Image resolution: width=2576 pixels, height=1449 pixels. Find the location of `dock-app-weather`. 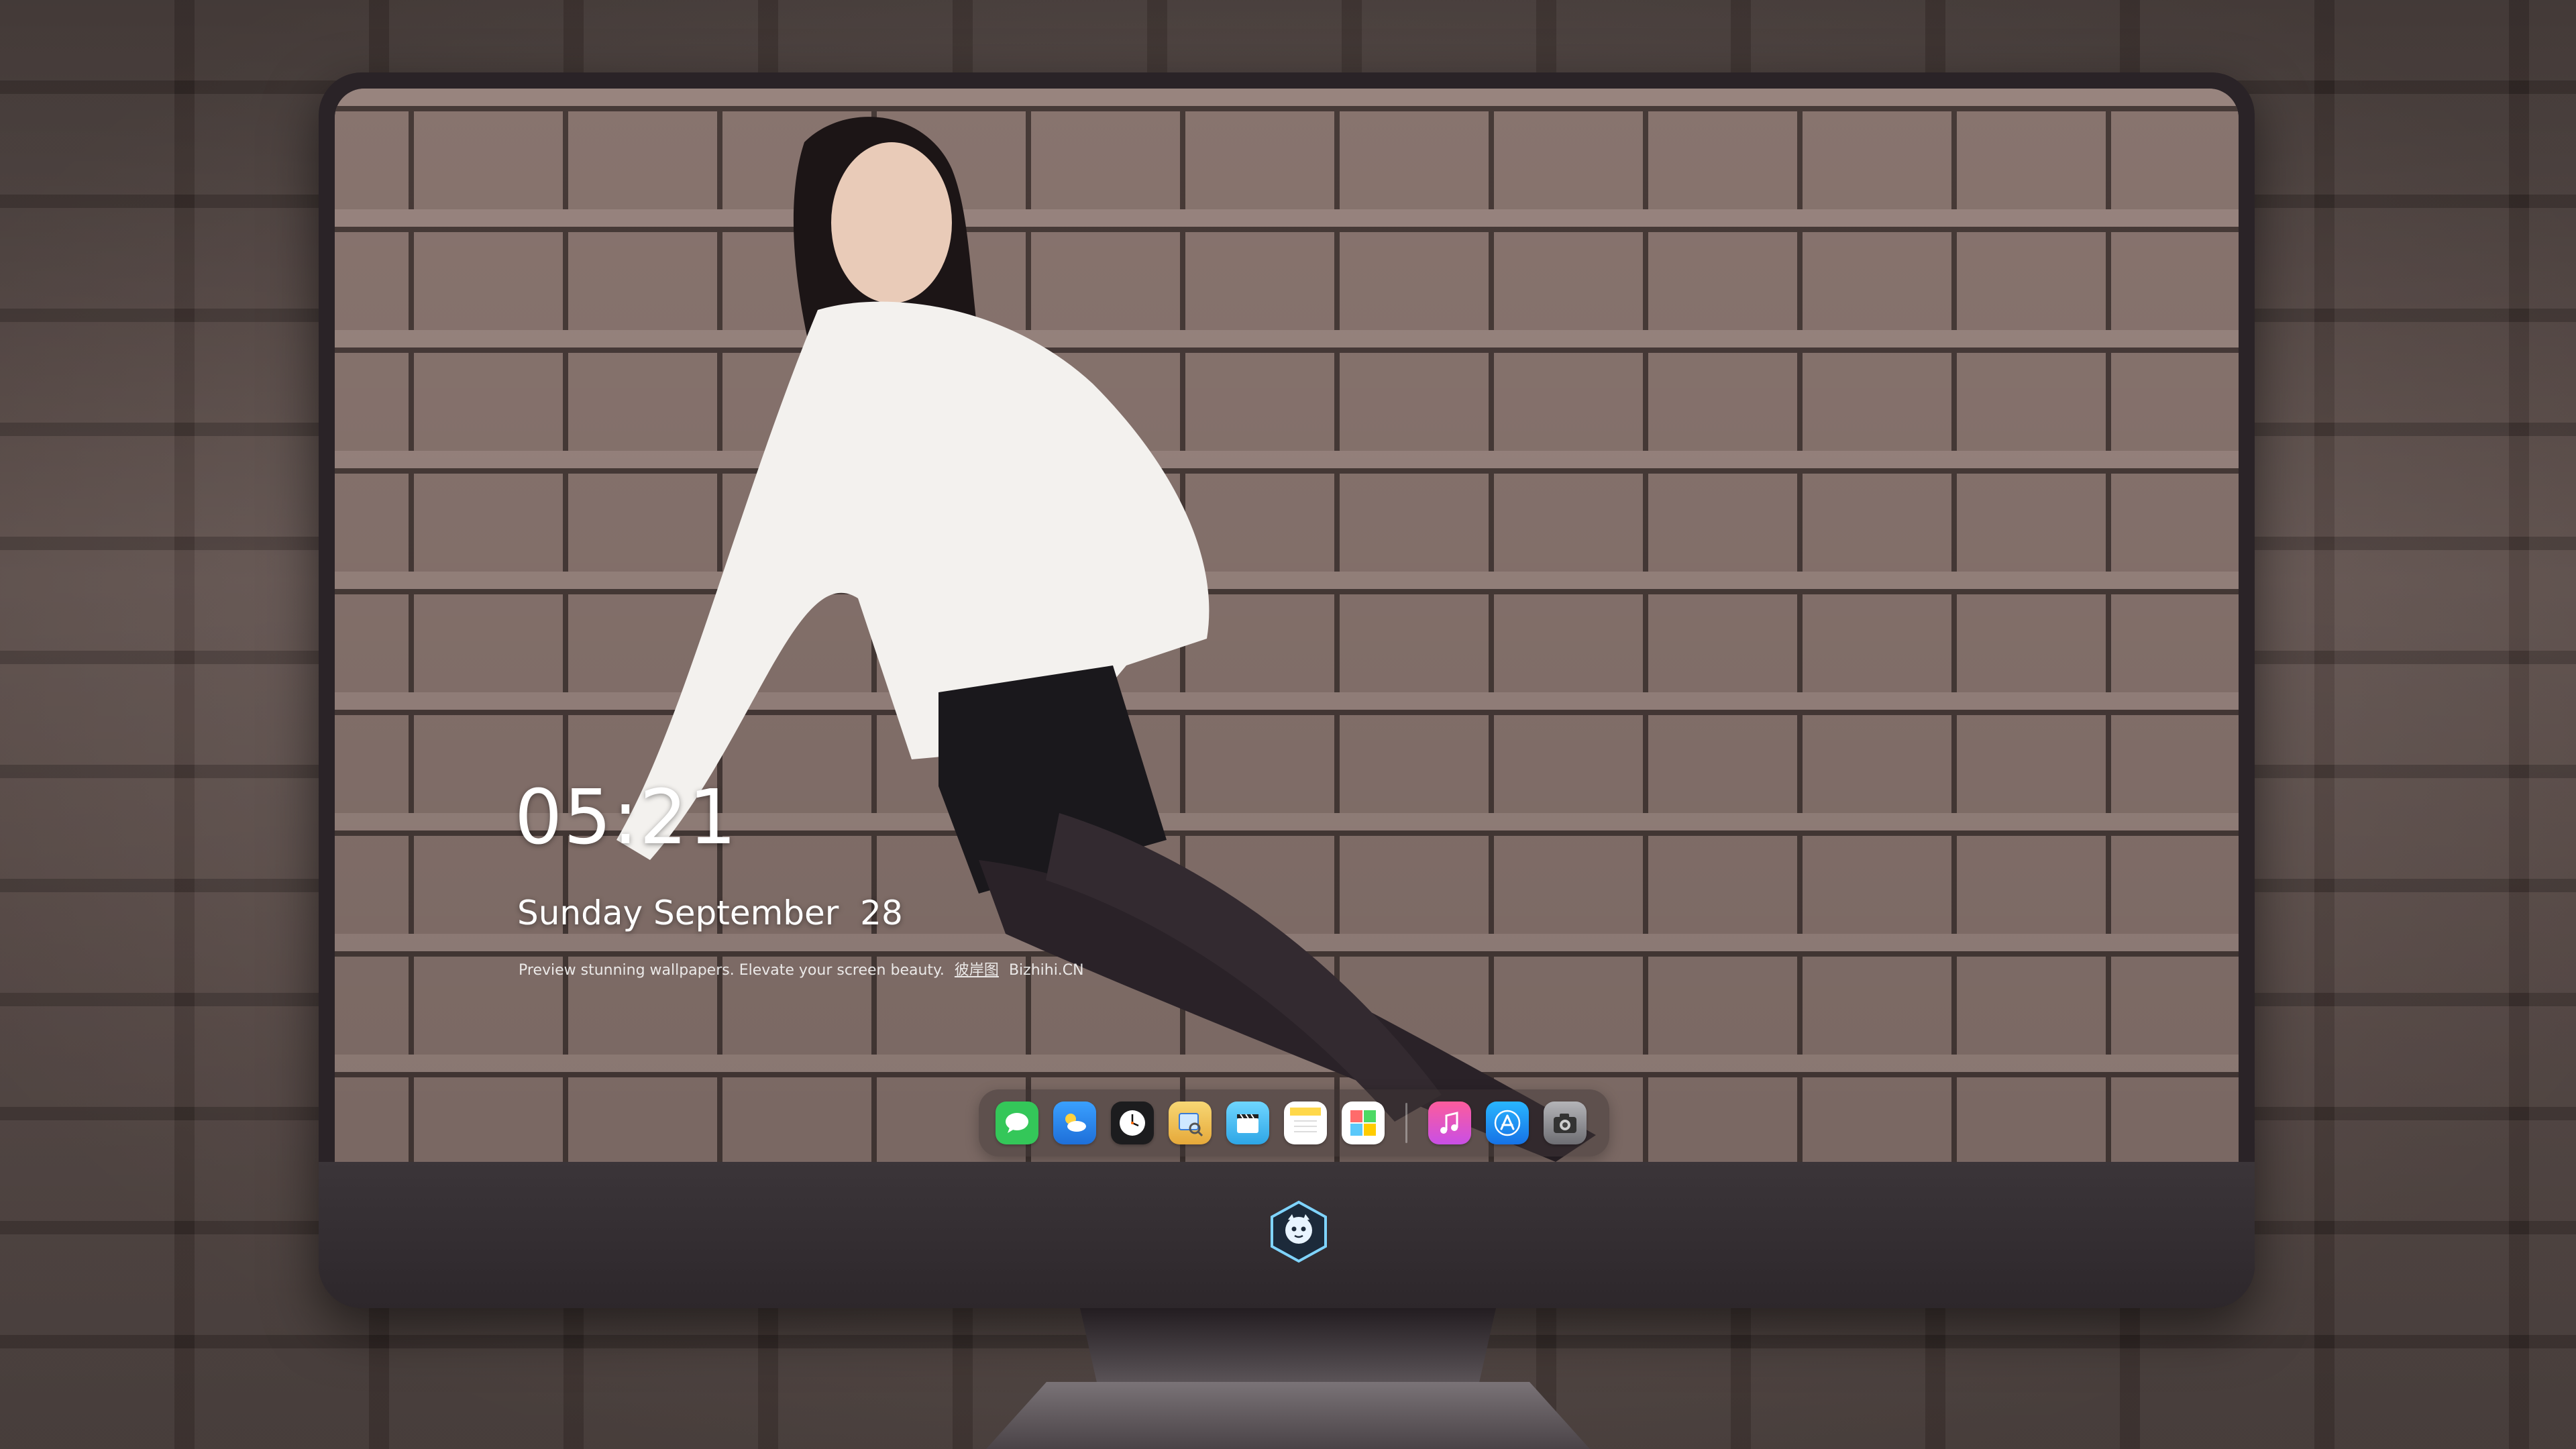

dock-app-weather is located at coordinates (1074, 1123).